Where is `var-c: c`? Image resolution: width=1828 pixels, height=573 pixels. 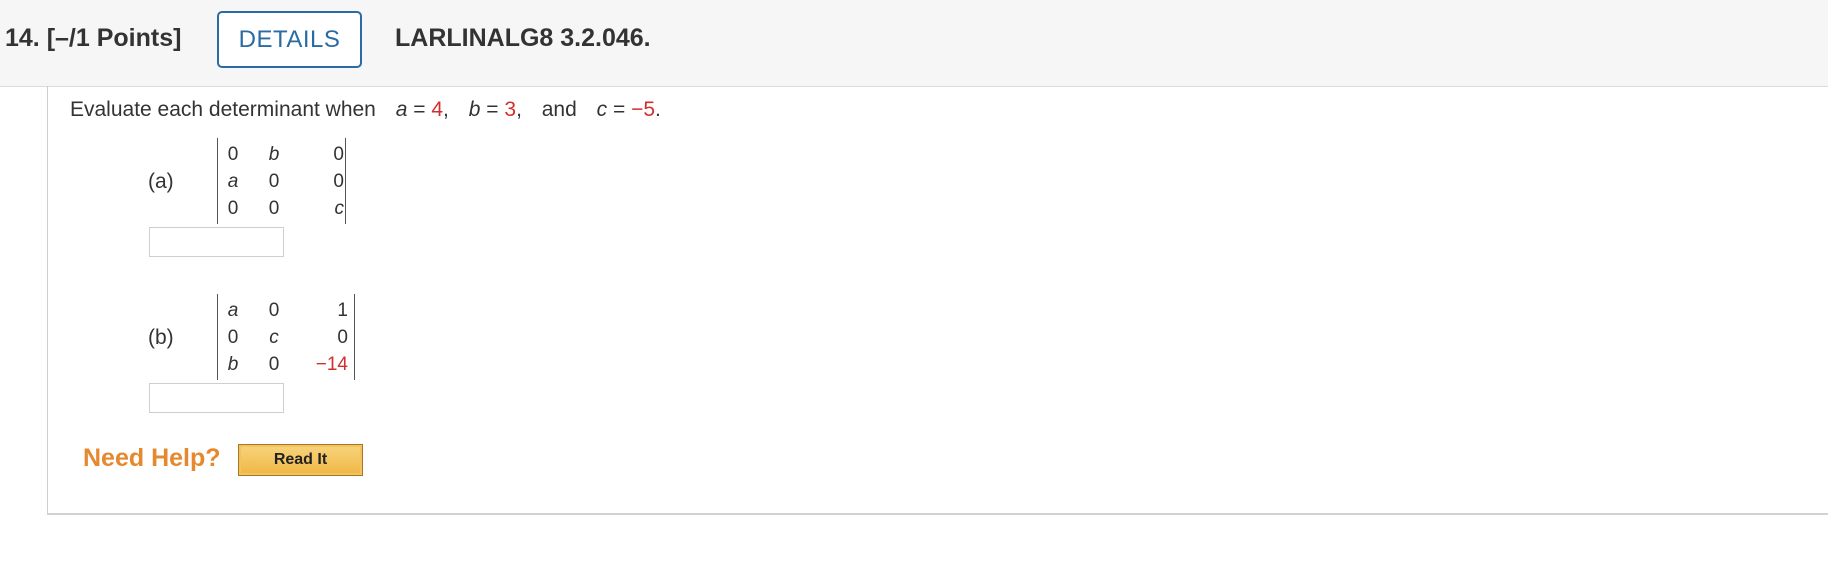 var-c: c is located at coordinates (602, 109).